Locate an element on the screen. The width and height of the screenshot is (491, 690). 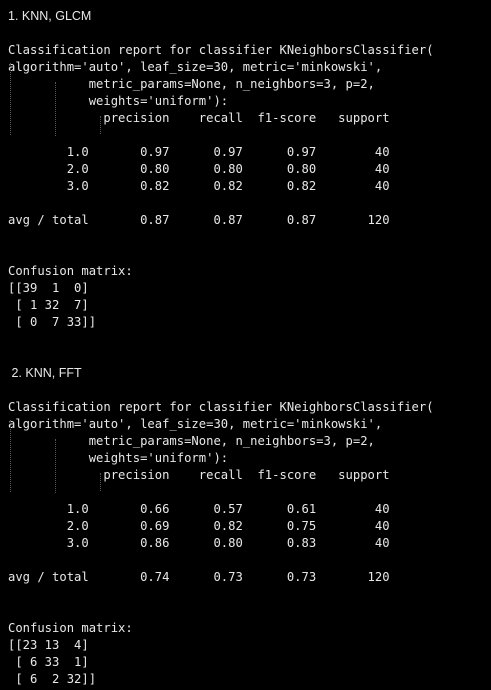
report-row-avg-total: avg / total 0.87 0.87 0.87 120 is located at coordinates (199, 220).